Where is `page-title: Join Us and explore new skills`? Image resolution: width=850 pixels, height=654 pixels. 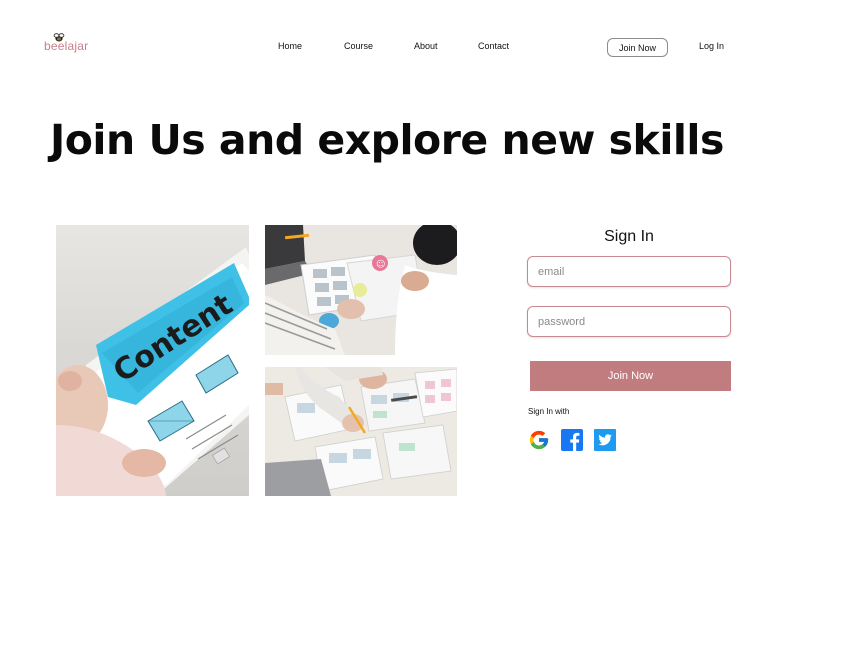
page-title: Join Us and explore new skills is located at coordinates (387, 140).